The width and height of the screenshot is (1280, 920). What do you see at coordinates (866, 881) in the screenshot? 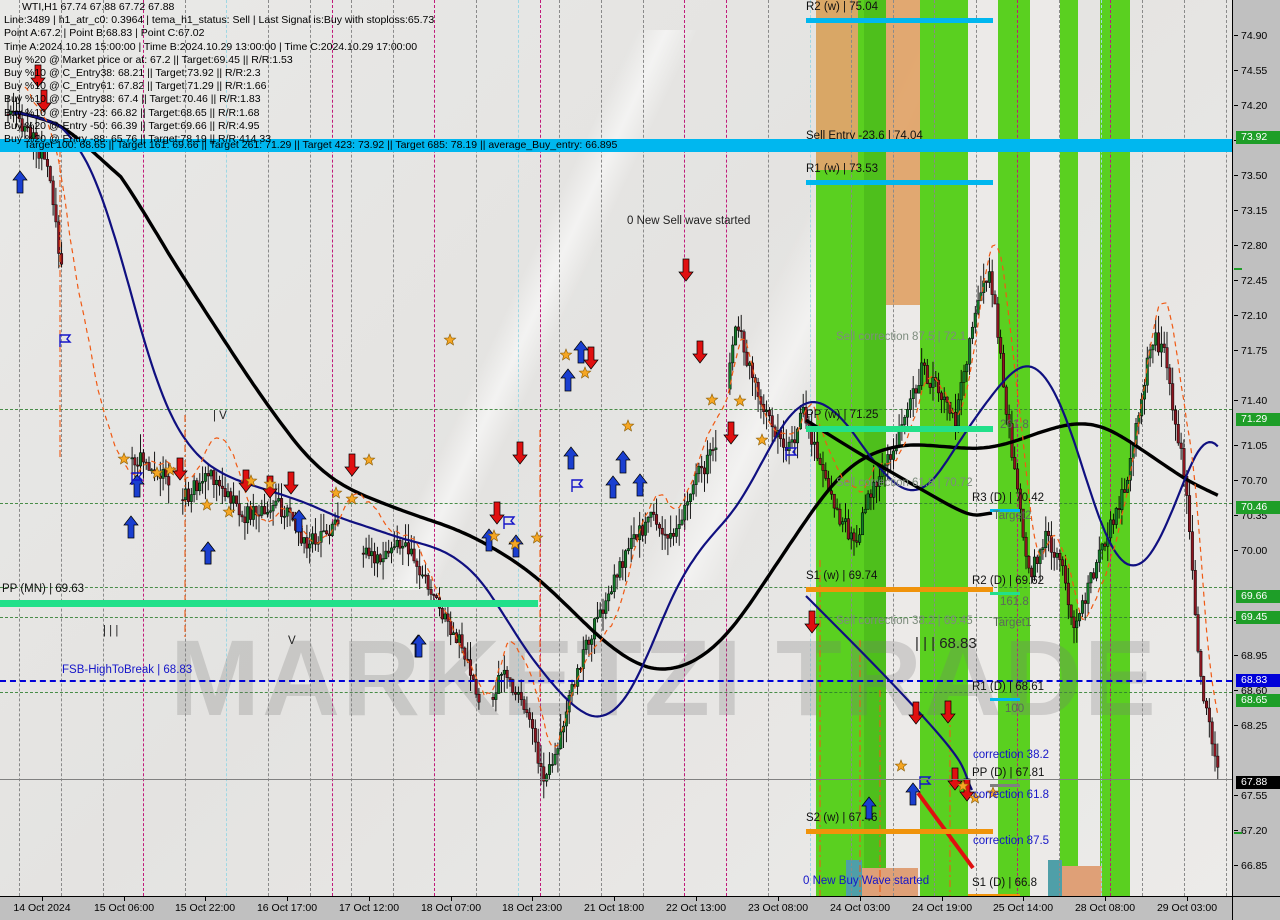
I see `chart-annotation: 0 New Buy Wave started` at bounding box center [866, 881].